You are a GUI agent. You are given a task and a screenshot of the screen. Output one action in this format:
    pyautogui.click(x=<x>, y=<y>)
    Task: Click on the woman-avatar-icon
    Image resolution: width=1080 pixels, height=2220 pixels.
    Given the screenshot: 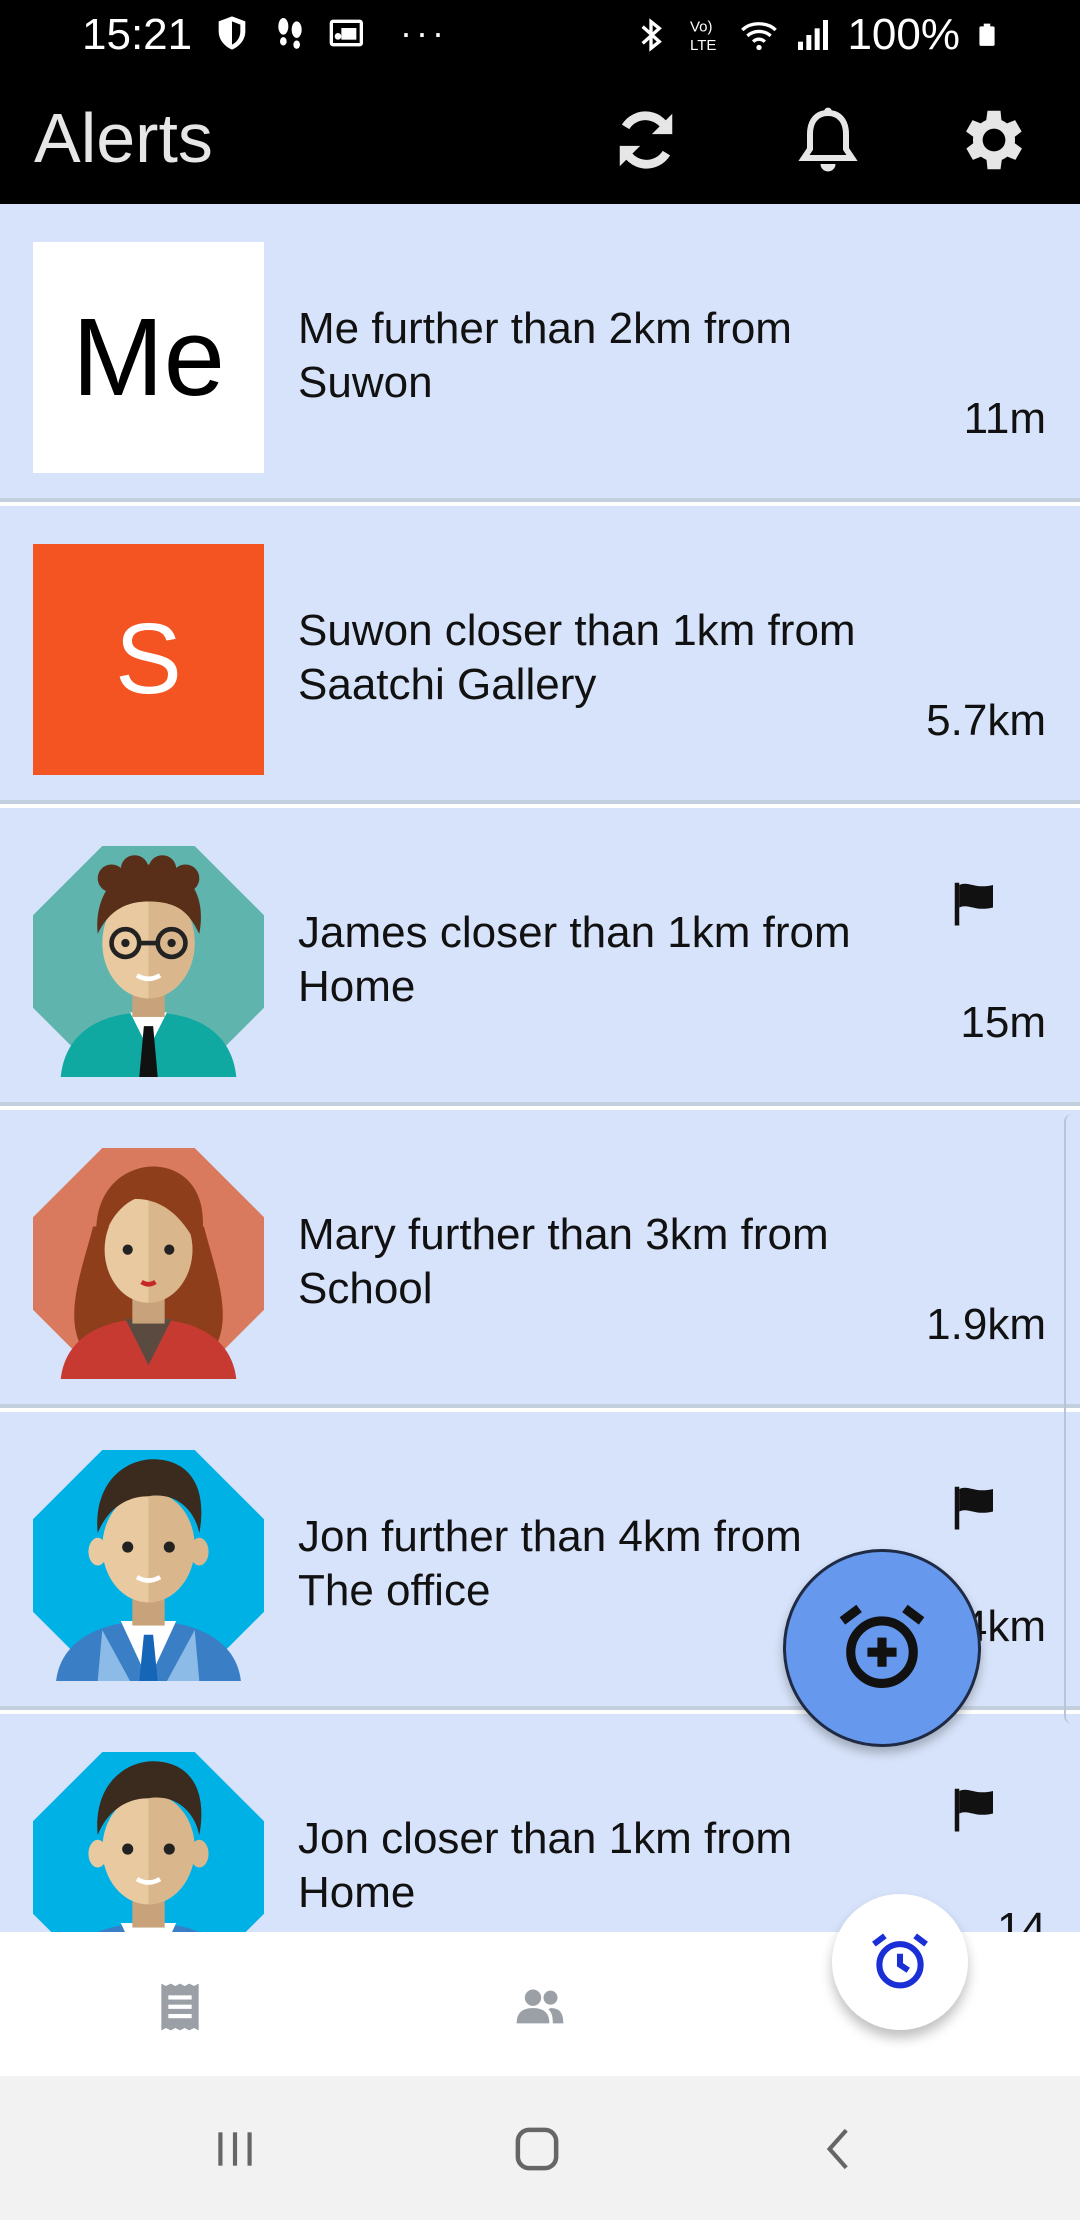 What is the action you would take?
    pyautogui.click(x=148, y=1263)
    